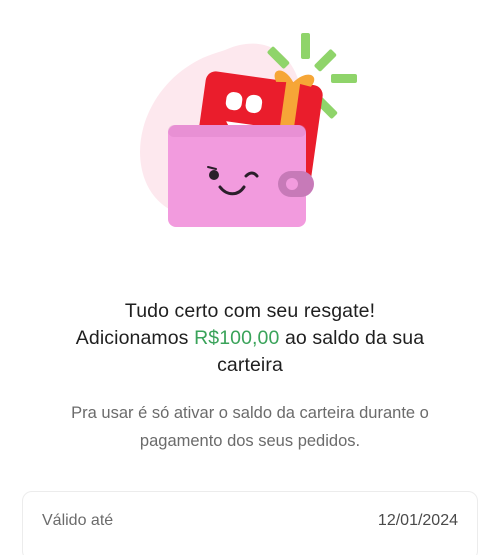 This screenshot has height=555, width=500. Describe the element at coordinates (78, 520) in the screenshot. I see `validity-label: Válido até` at that location.